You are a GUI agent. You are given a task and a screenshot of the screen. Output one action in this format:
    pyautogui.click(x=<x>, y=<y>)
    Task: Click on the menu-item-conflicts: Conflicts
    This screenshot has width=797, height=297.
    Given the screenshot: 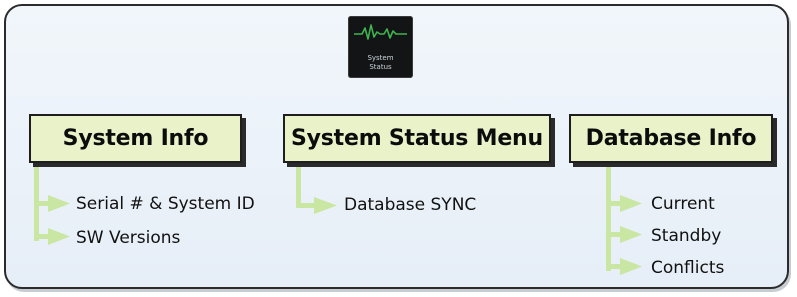 What is the action you would take?
    pyautogui.click(x=688, y=268)
    